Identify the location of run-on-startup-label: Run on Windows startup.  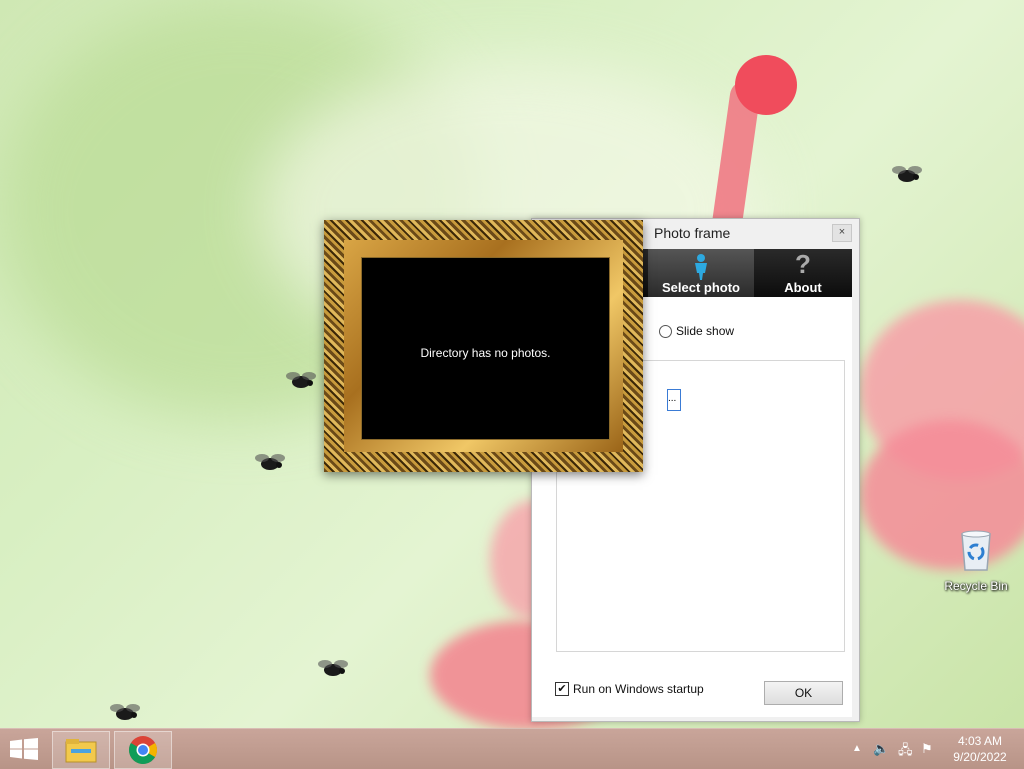
(638, 689).